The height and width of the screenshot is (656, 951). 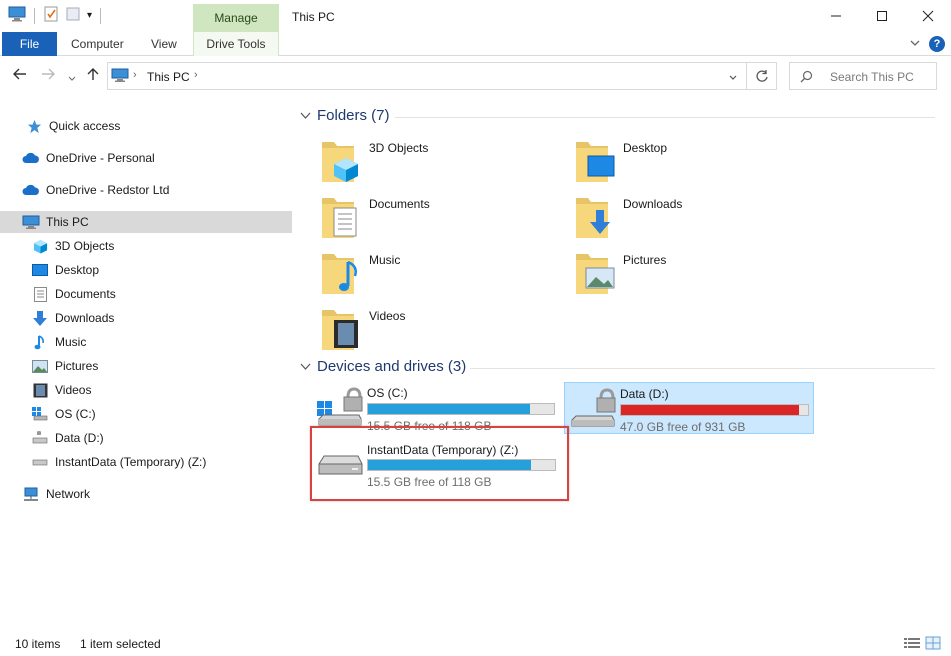 What do you see at coordinates (689, 408) in the screenshot?
I see `drive-data-d: Data (D:) 47.0 GB free of 931 GB` at bounding box center [689, 408].